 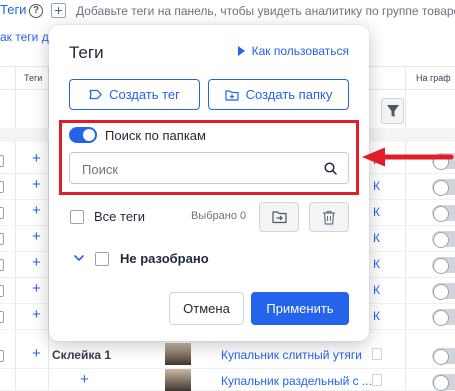 What do you see at coordinates (79, 258) in the screenshot?
I see `chevron-down-icon` at bounding box center [79, 258].